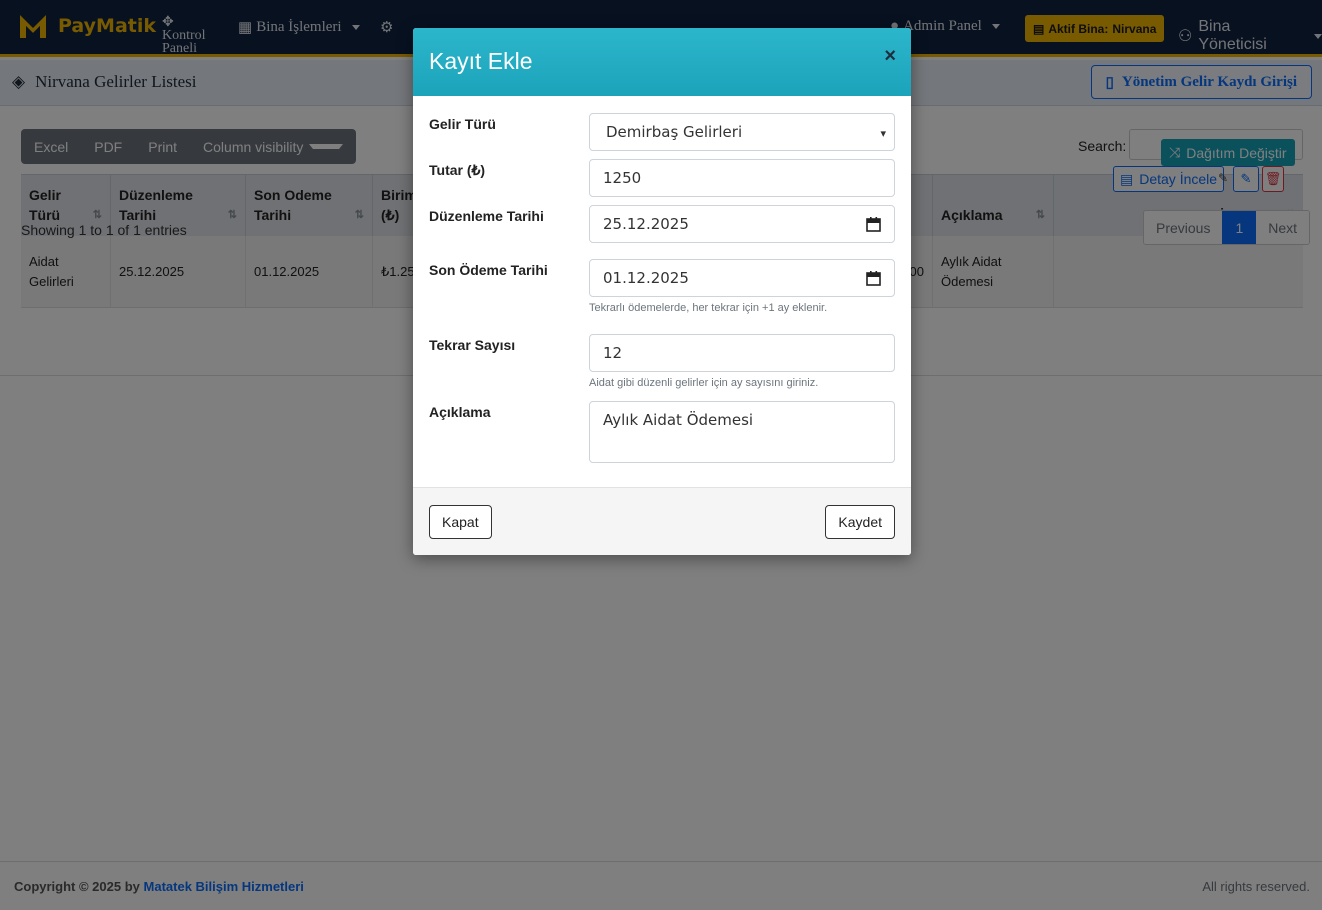 Image resolution: width=1322 pixels, height=910 pixels. I want to click on close-button: Kapat, so click(460, 522).